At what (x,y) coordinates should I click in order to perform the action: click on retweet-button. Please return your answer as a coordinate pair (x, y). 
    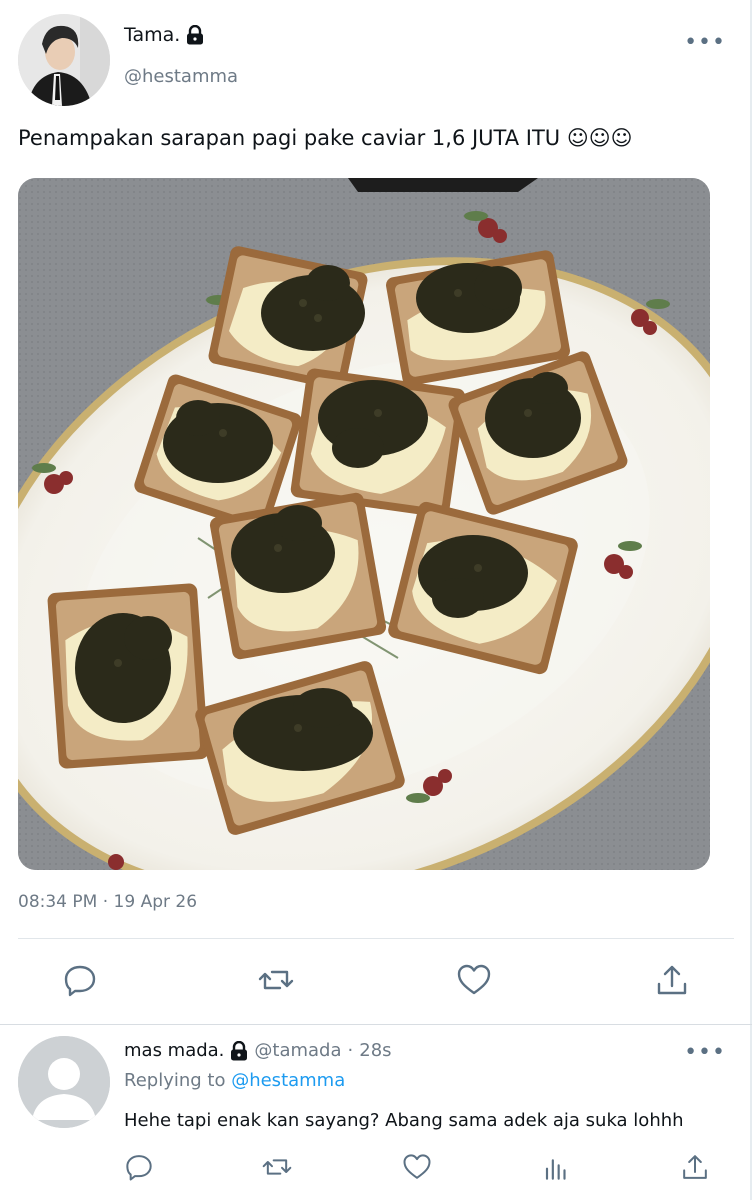
    Looking at the image, I should click on (276, 980).